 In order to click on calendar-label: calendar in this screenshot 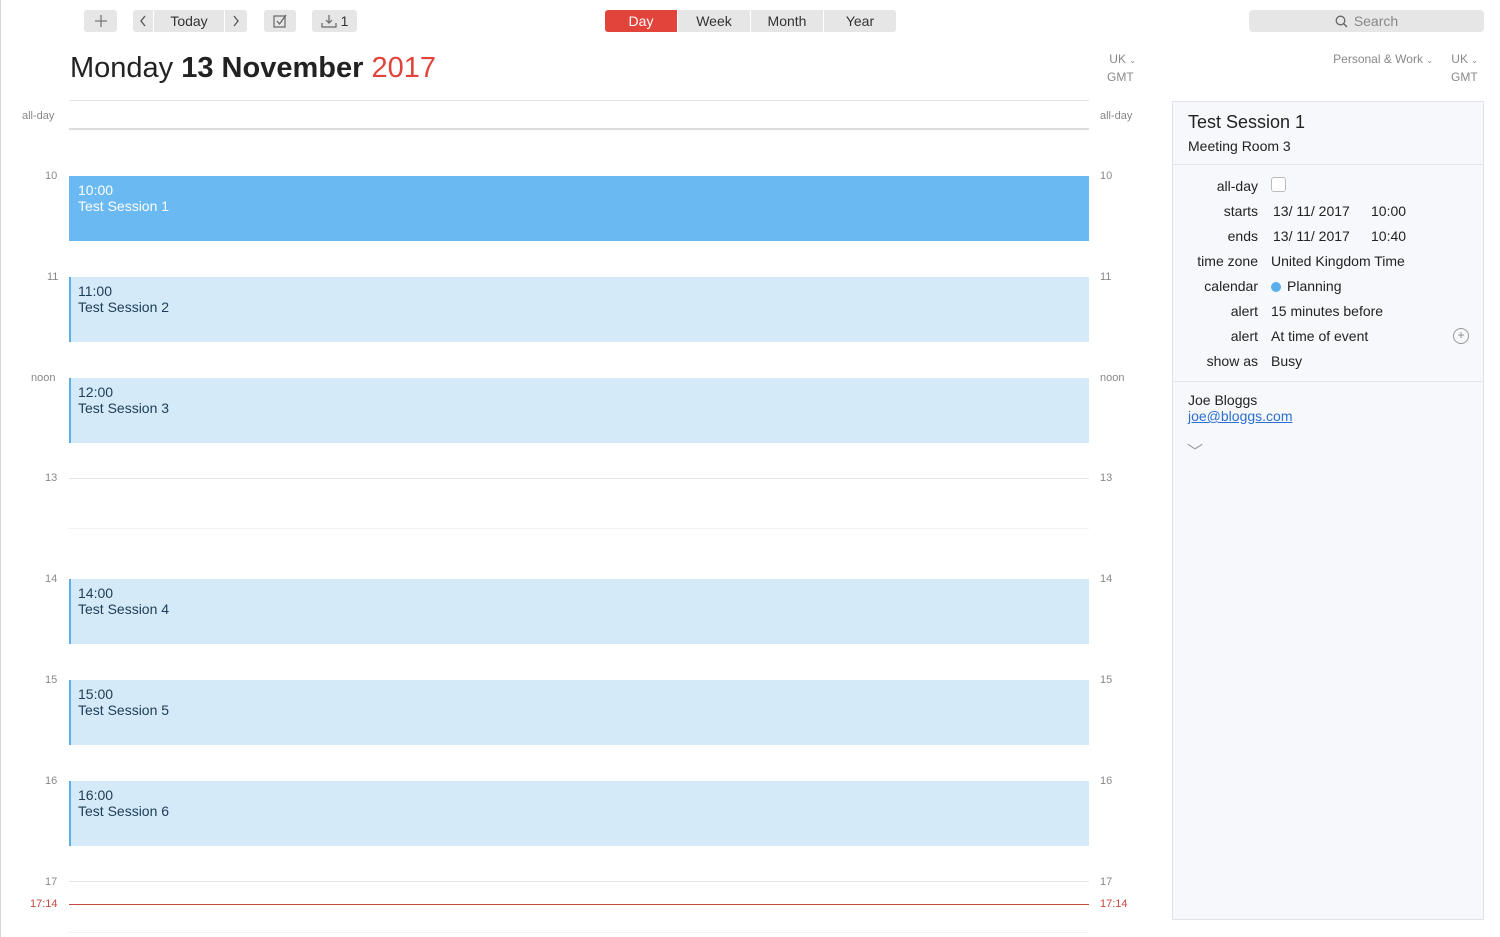, I will do `click(1231, 286)`.